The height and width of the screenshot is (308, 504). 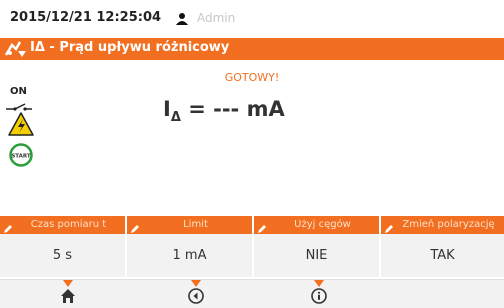 I want to click on param-header: Użyj cęgów, so click(x=316, y=225).